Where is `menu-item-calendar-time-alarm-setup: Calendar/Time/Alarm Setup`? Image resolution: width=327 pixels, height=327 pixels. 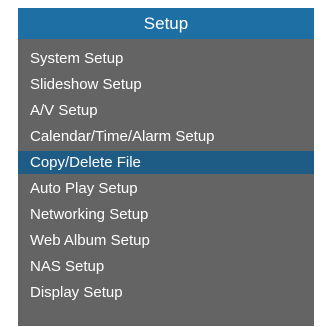 menu-item-calendar-time-alarm-setup: Calendar/Time/Alarm Setup is located at coordinates (166, 136).